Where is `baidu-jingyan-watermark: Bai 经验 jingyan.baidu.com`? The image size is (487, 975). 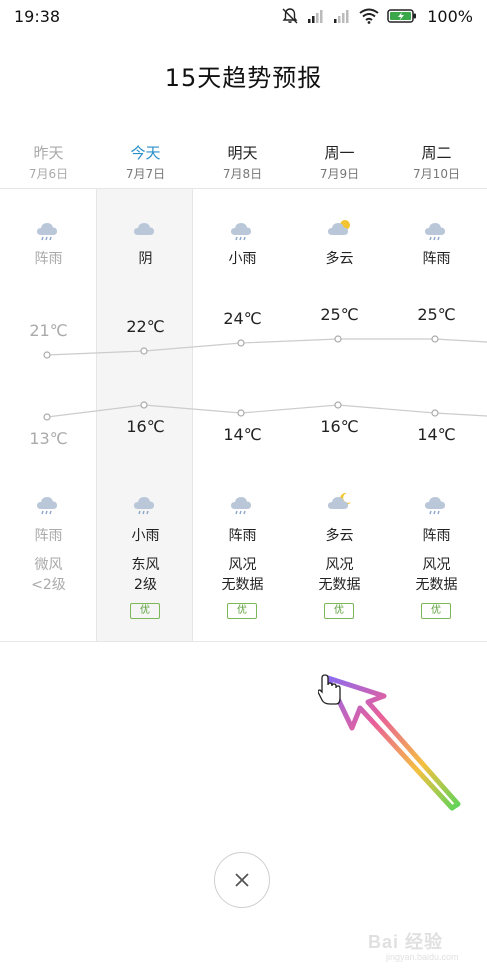 baidu-jingyan-watermark: Bai 经验 jingyan.baidu.com is located at coordinates (423, 948).